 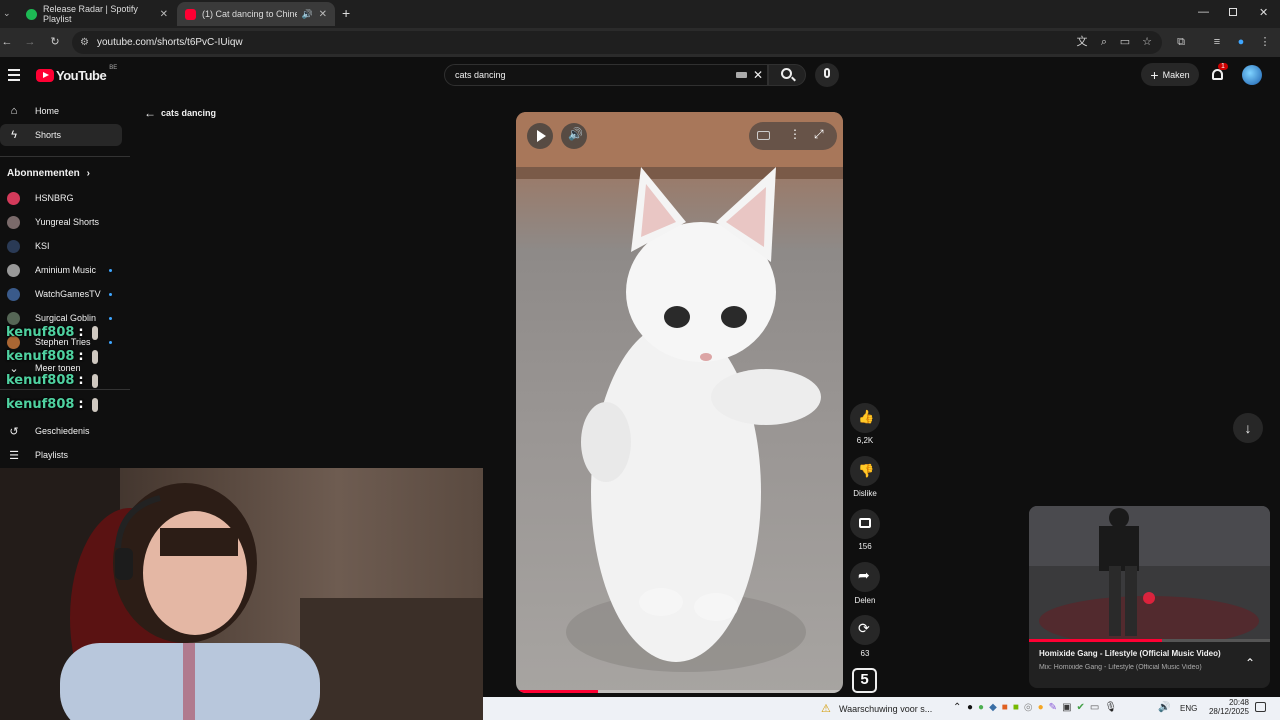 I want to click on minimize-button: —, so click(x=1203, y=12).